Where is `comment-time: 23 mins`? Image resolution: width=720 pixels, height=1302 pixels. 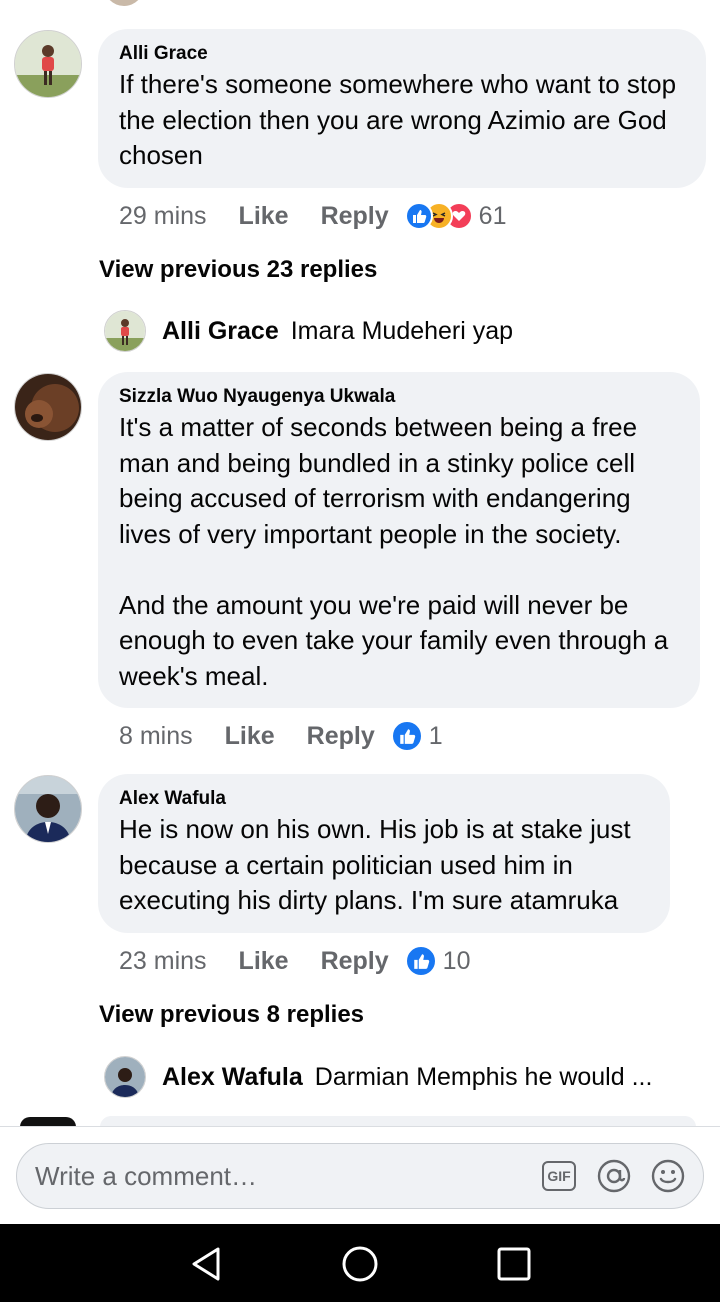
comment-time: 23 mins is located at coordinates (163, 961).